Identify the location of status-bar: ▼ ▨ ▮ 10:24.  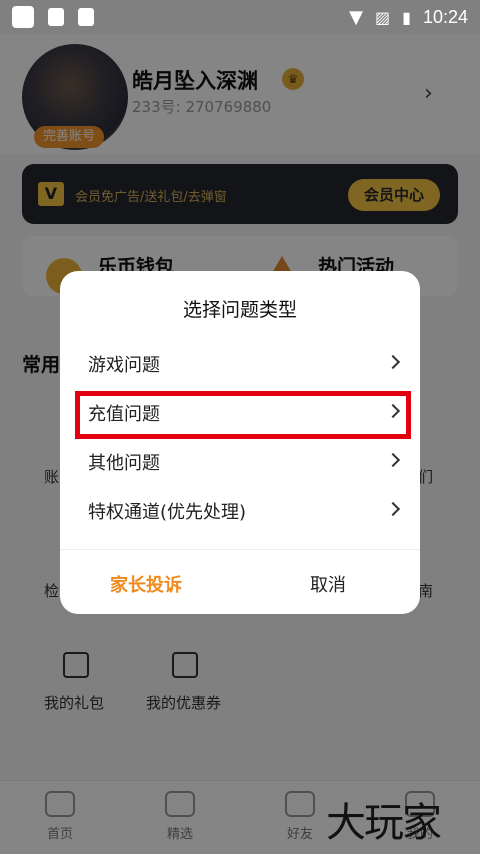
(240, 17).